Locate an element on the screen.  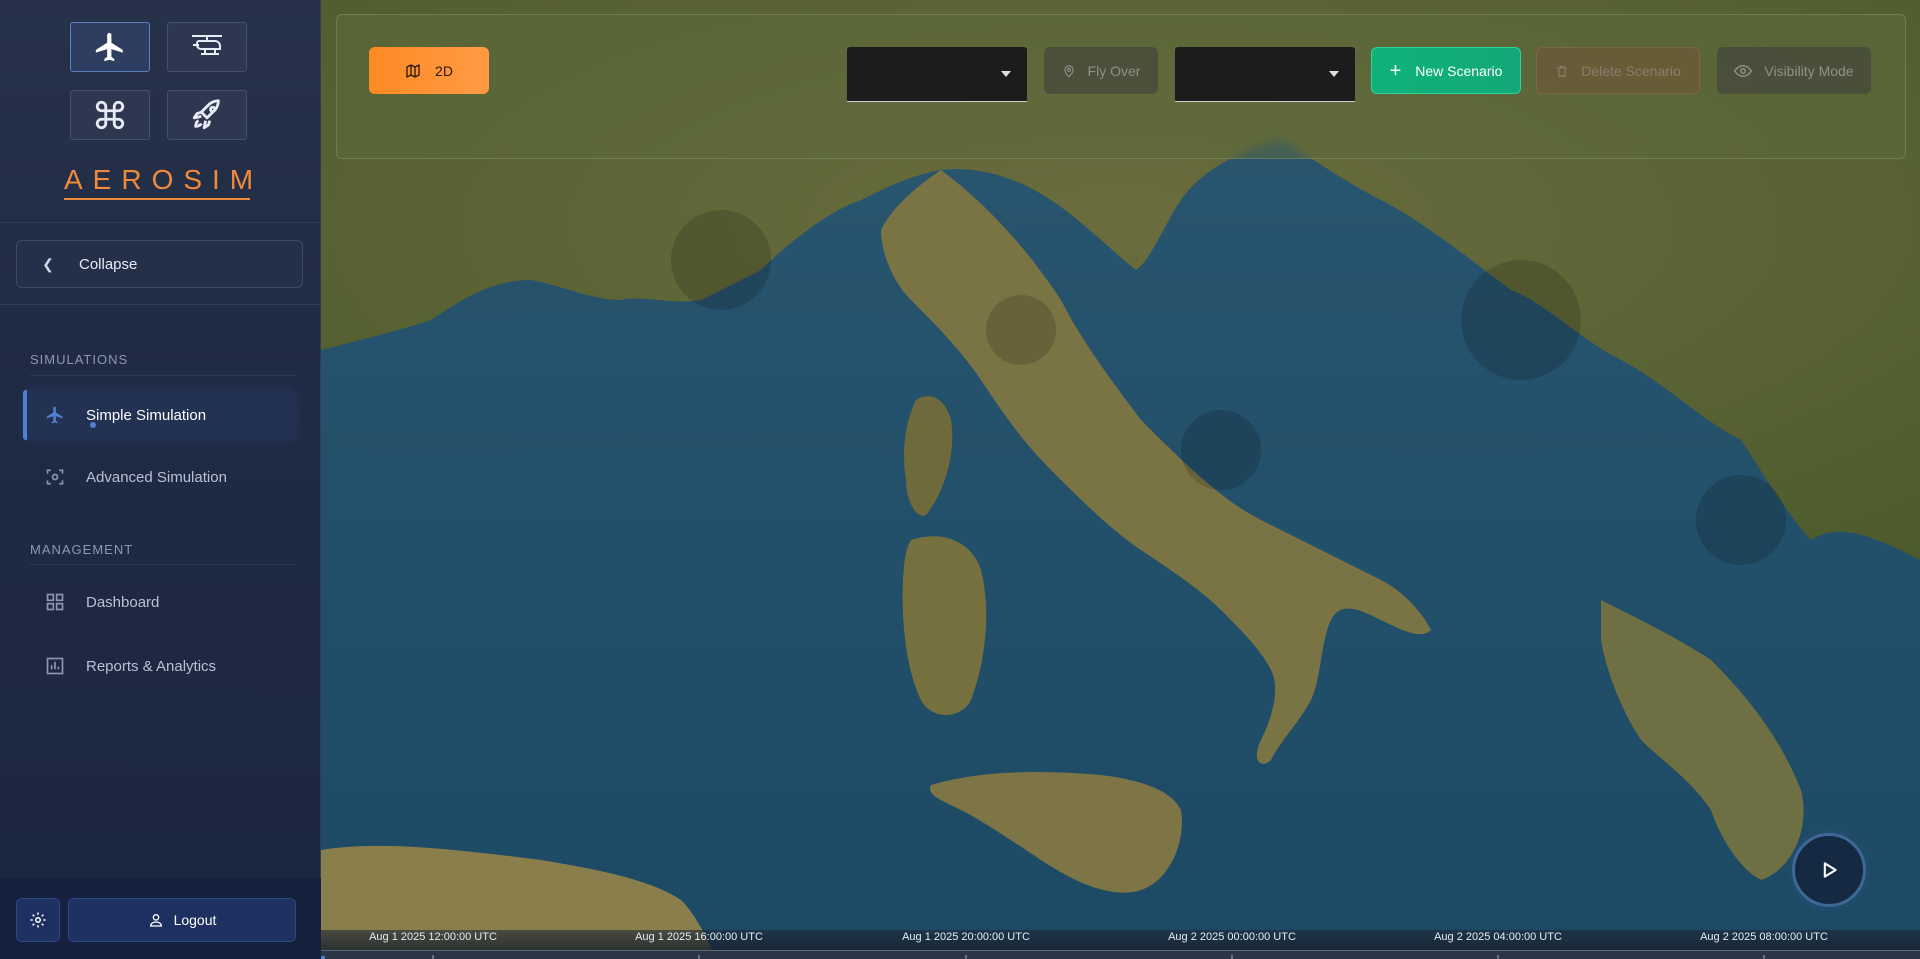
timeline-tick-label: Aug 2 2025 04:00:00 UTC is located at coordinates (1498, 937).